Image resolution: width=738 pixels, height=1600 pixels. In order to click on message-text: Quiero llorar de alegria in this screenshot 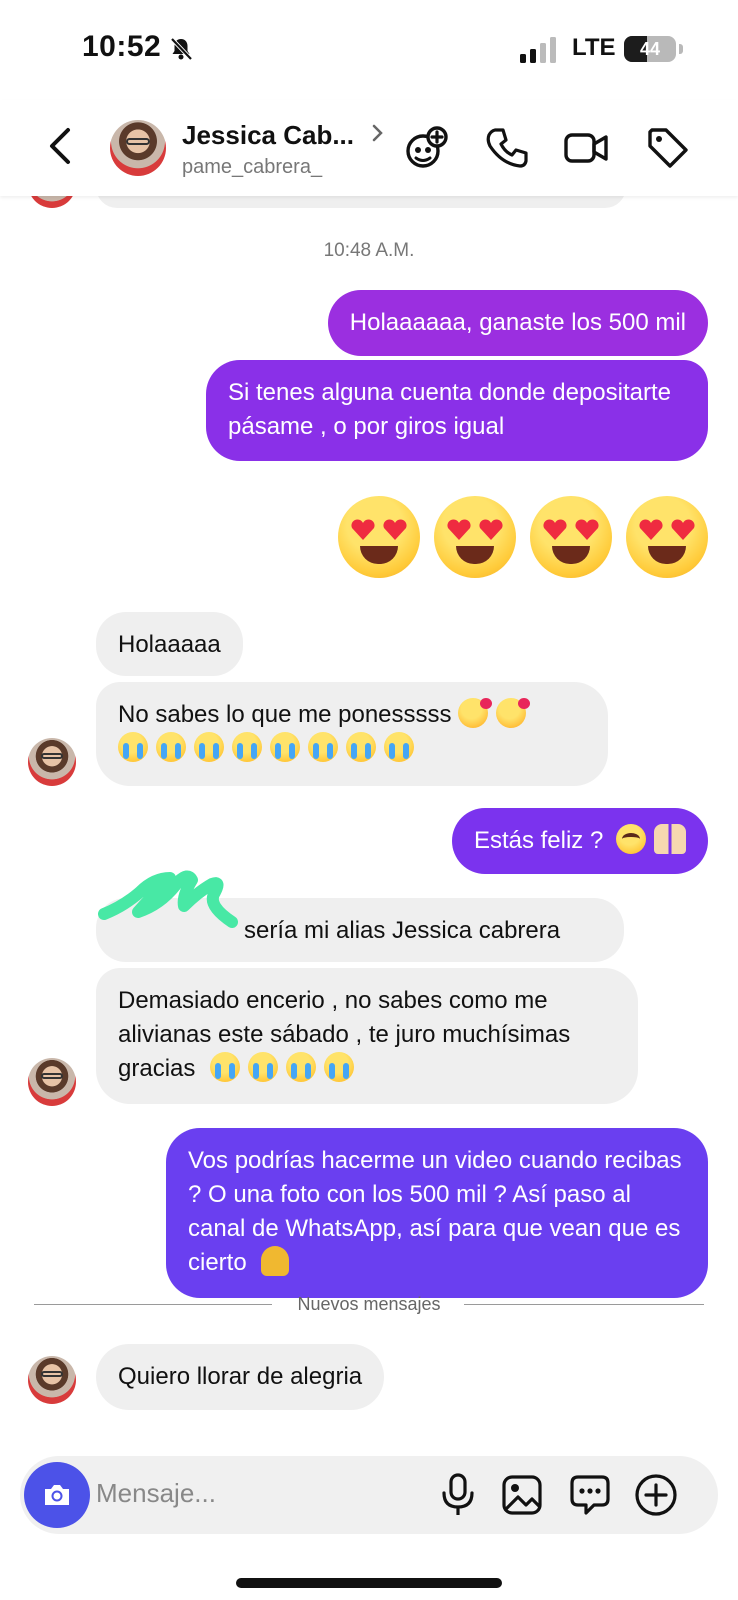, I will do `click(240, 1376)`.